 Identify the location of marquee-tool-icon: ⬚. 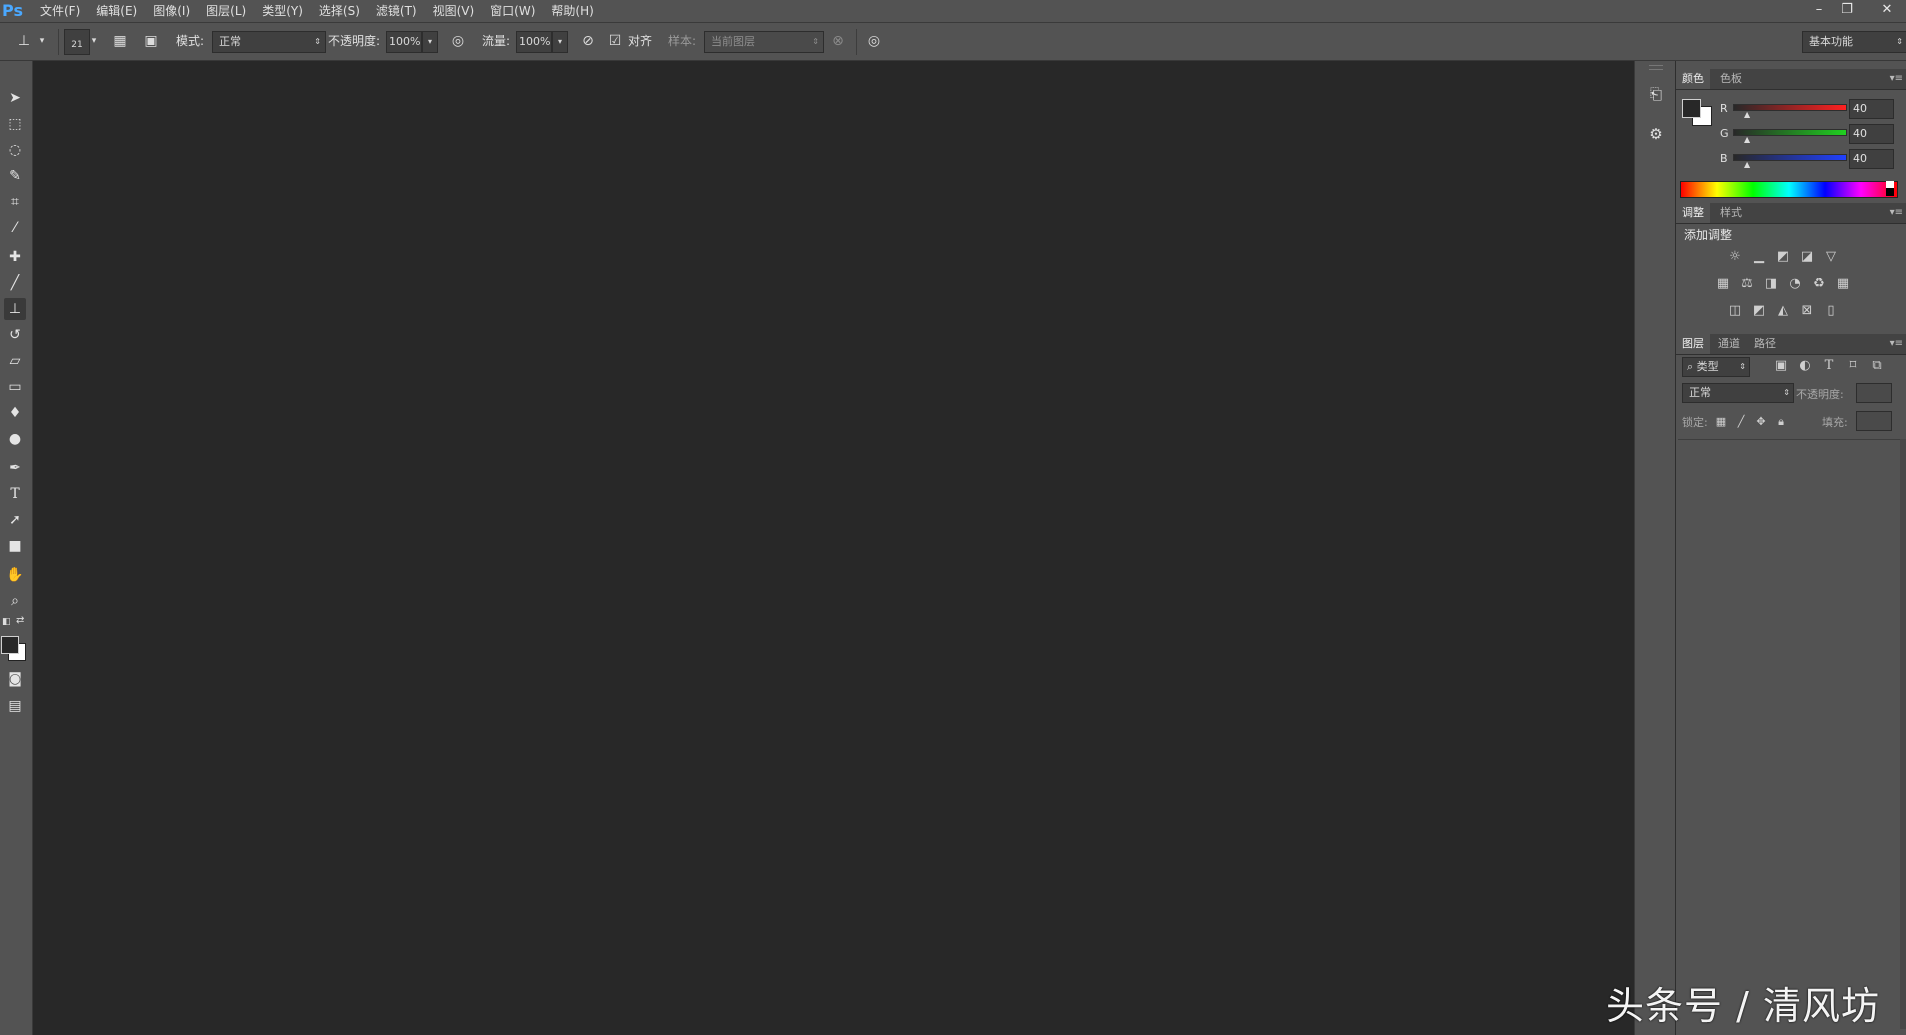
(15, 124).